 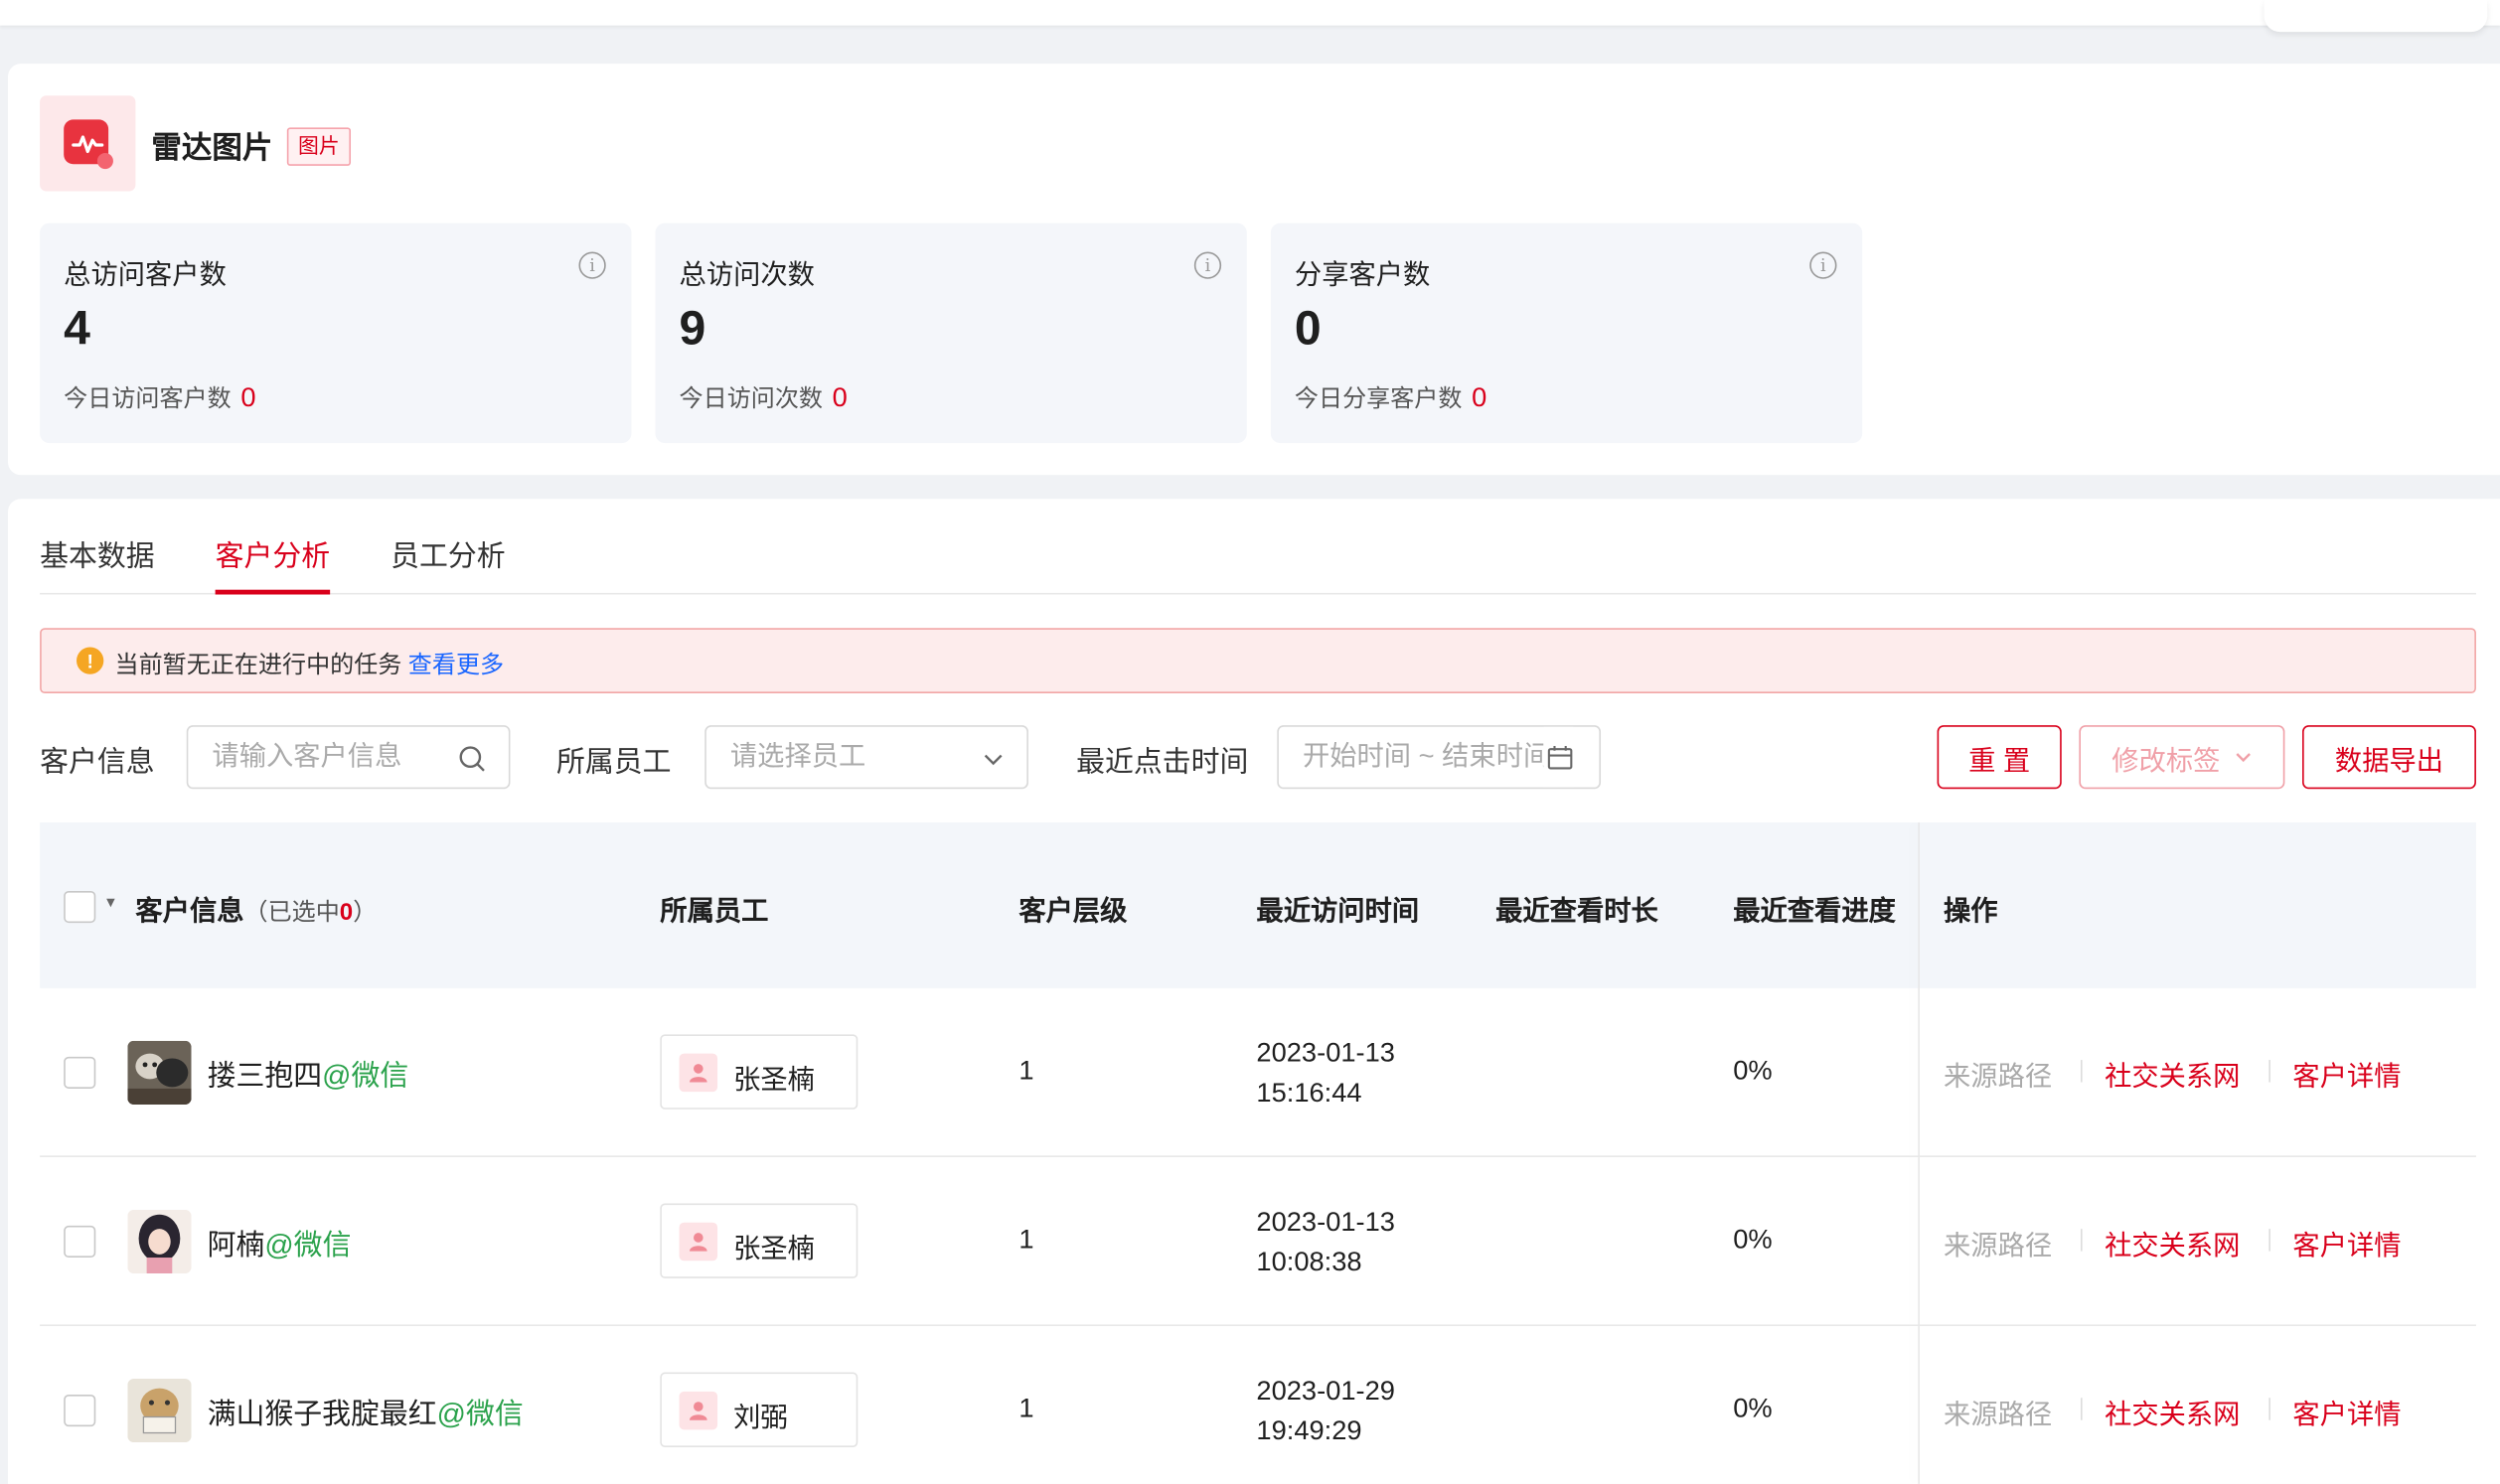 I want to click on staff-select-placeholder: 请选择员工, so click(x=797, y=756).